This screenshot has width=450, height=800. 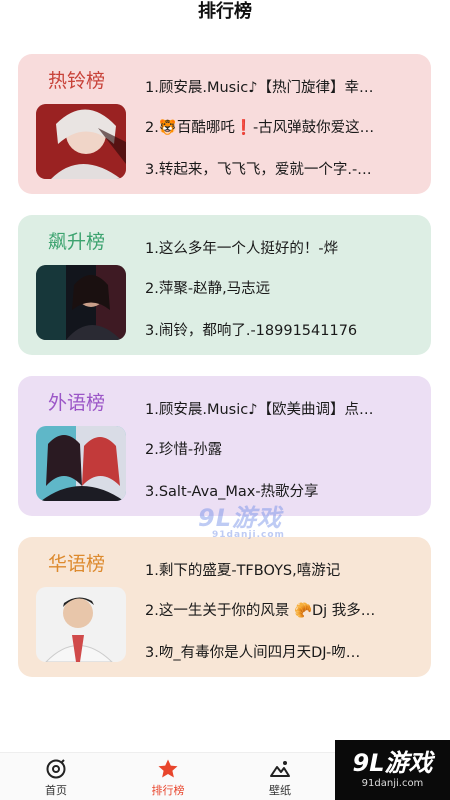 I want to click on song-item: 3.闹铃，都响了.-18991541176, so click(x=282, y=329).